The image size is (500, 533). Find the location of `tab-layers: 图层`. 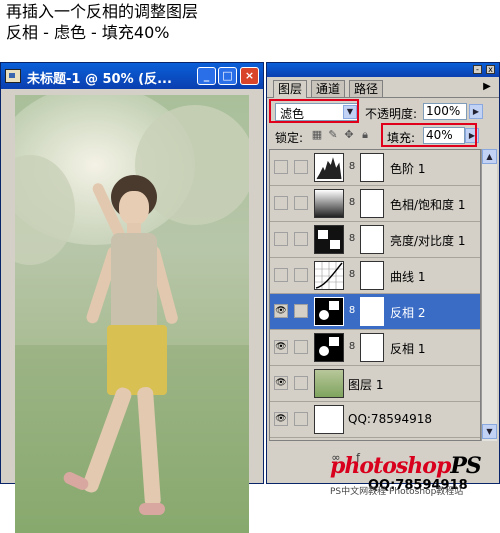

tab-layers: 图层 is located at coordinates (290, 89).